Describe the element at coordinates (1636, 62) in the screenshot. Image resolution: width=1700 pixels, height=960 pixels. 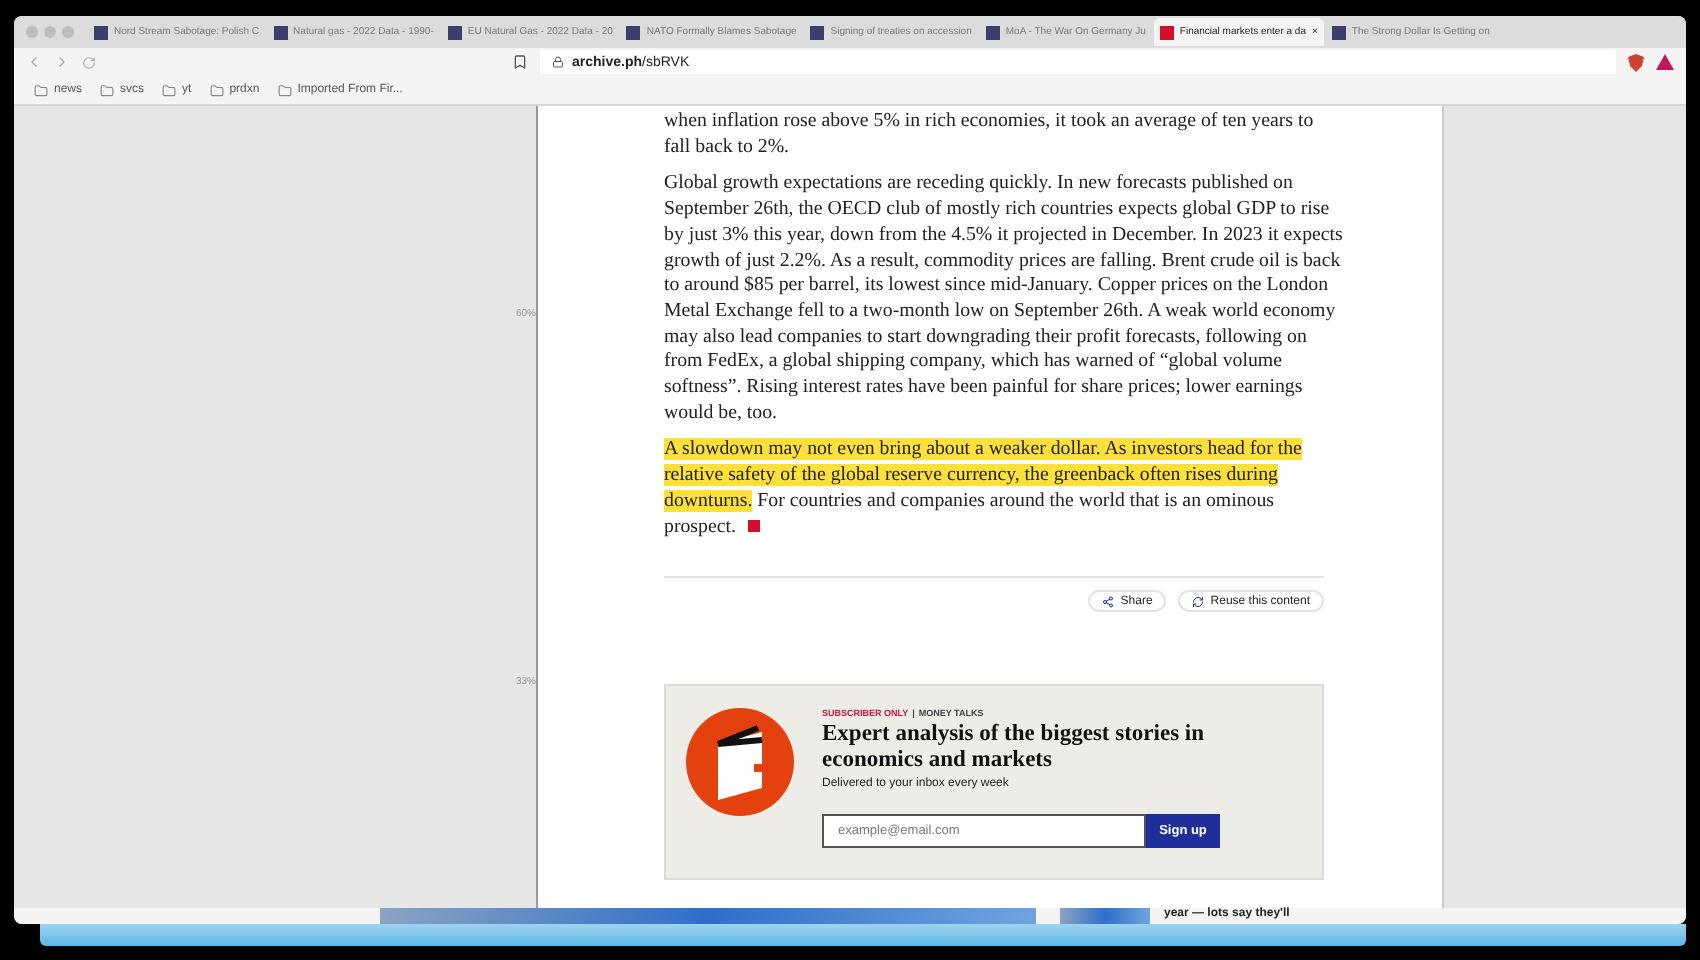
I see `shield-icon` at that location.